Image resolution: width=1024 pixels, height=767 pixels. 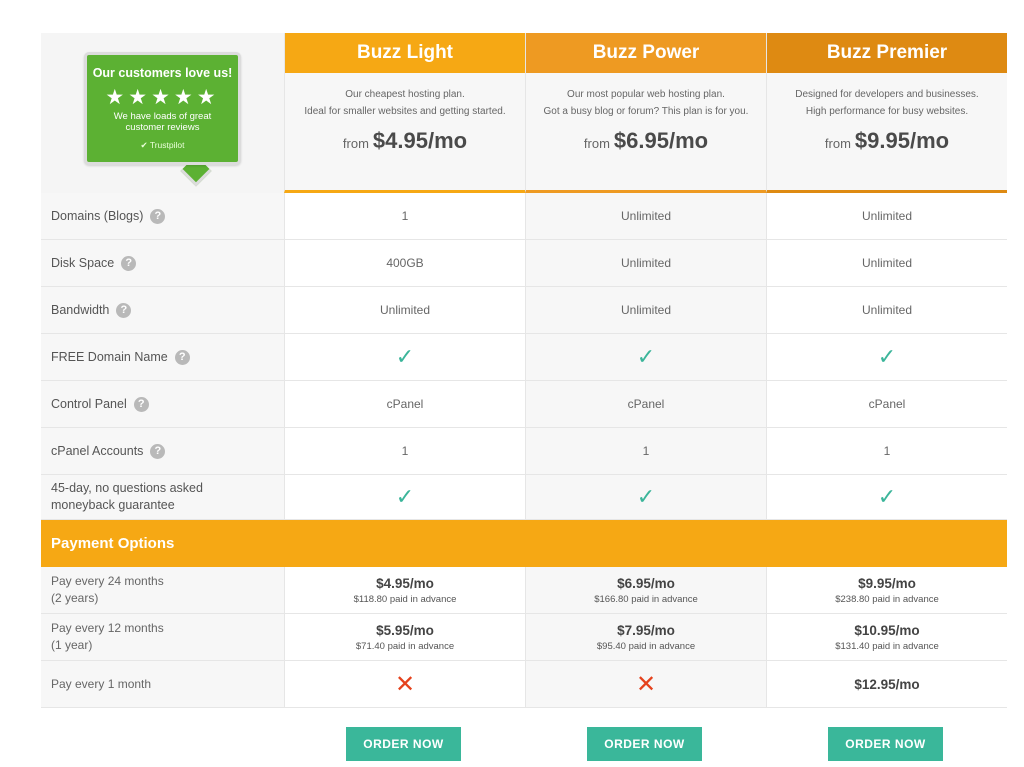 I want to click on payment-price: $12.95/mo, so click(x=887, y=684).